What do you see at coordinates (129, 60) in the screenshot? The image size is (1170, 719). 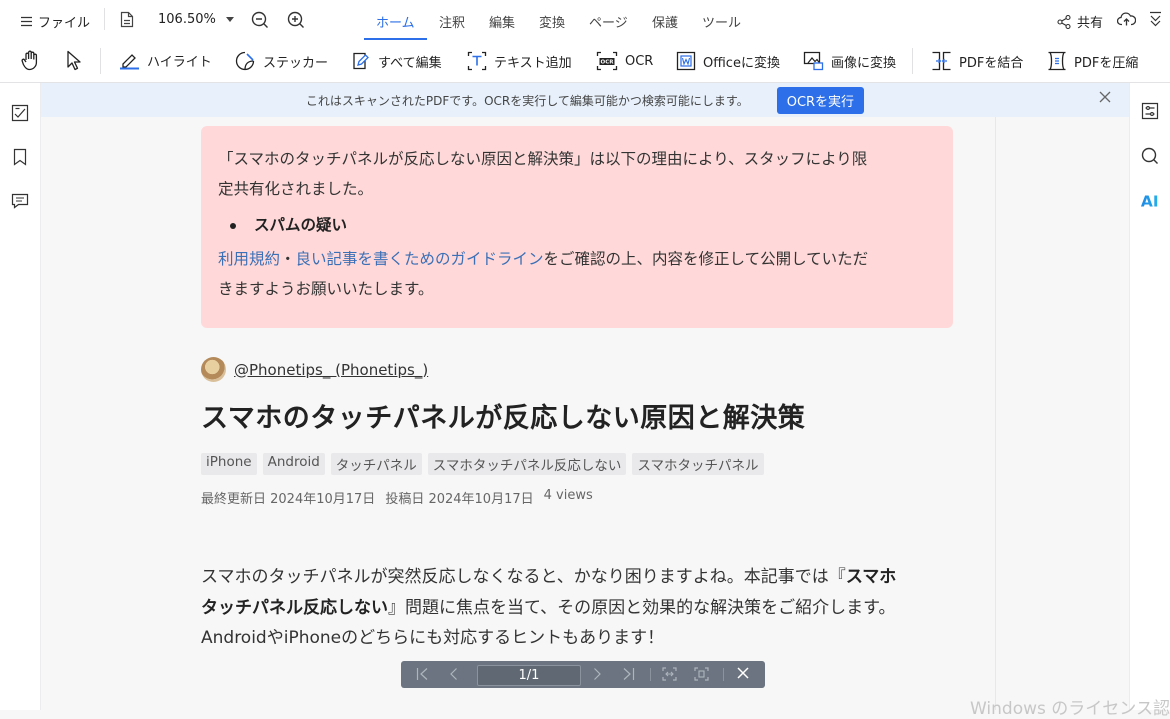 I see `highlighter-icon` at bounding box center [129, 60].